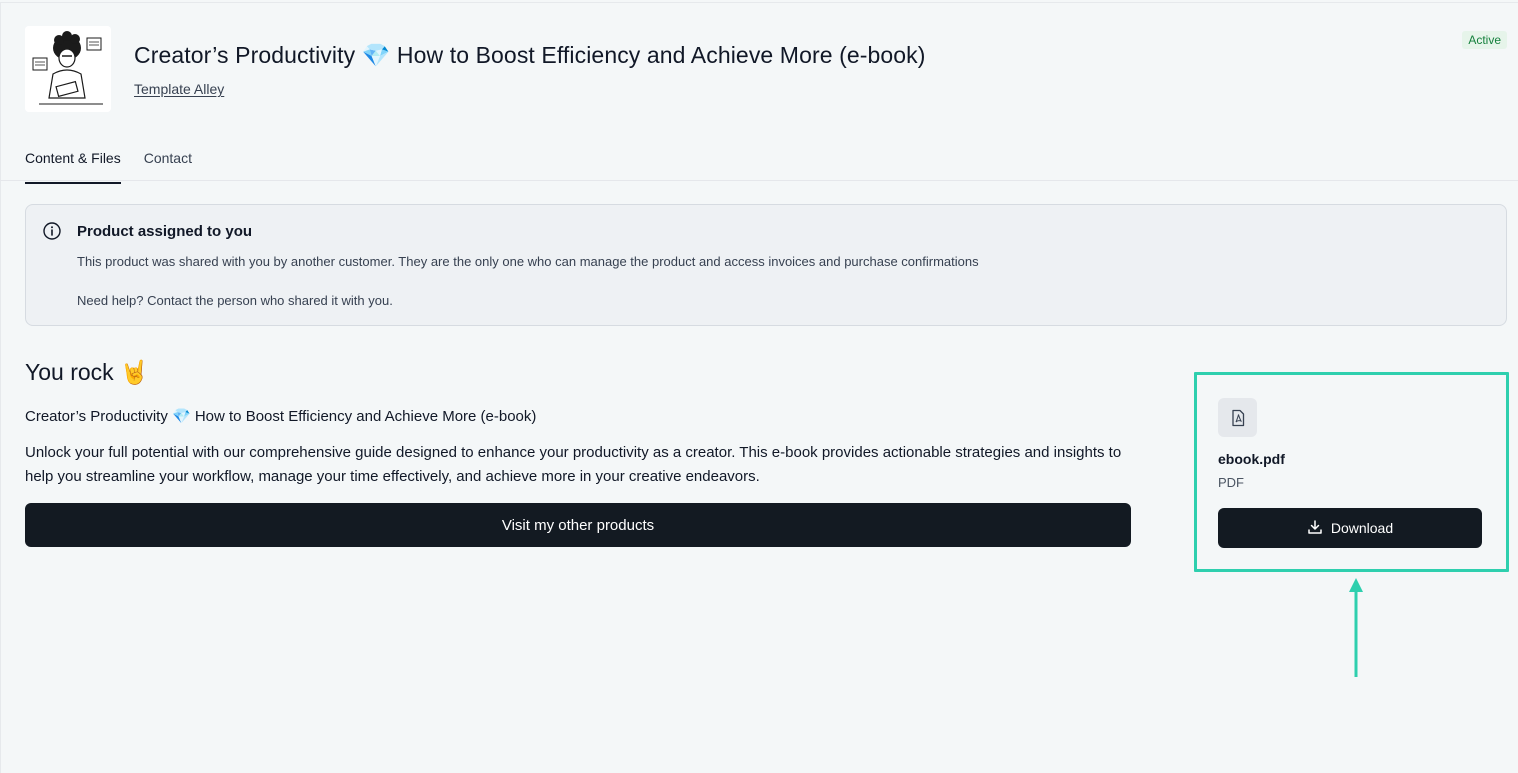 The width and height of the screenshot is (1518, 773). What do you see at coordinates (179, 89) in the screenshot?
I see `author-link: Template Alley` at bounding box center [179, 89].